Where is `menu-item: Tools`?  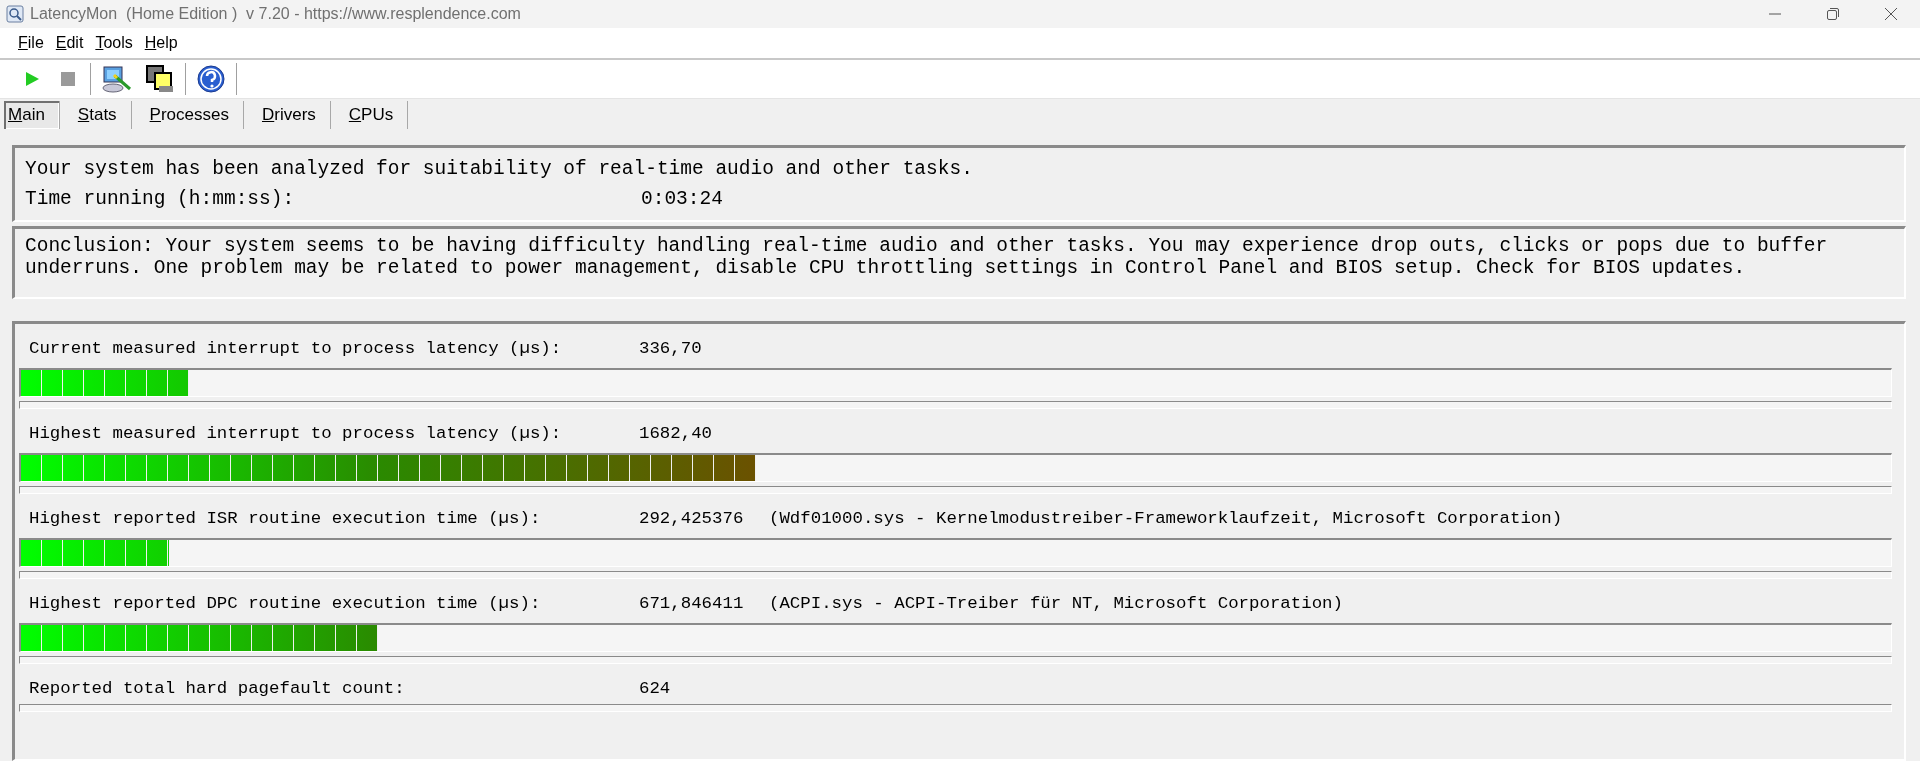 menu-item: Tools is located at coordinates (114, 43).